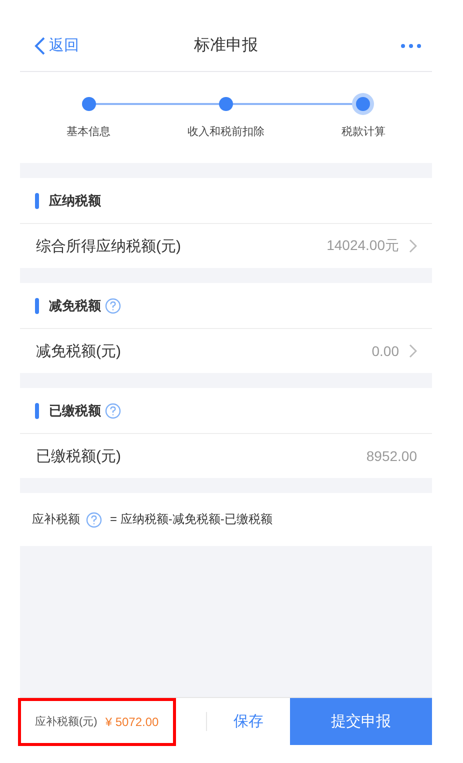 The image size is (463, 763). Describe the element at coordinates (226, 456) in the screenshot. I see `list-row: 已缴税额(元) 8952.00` at that location.